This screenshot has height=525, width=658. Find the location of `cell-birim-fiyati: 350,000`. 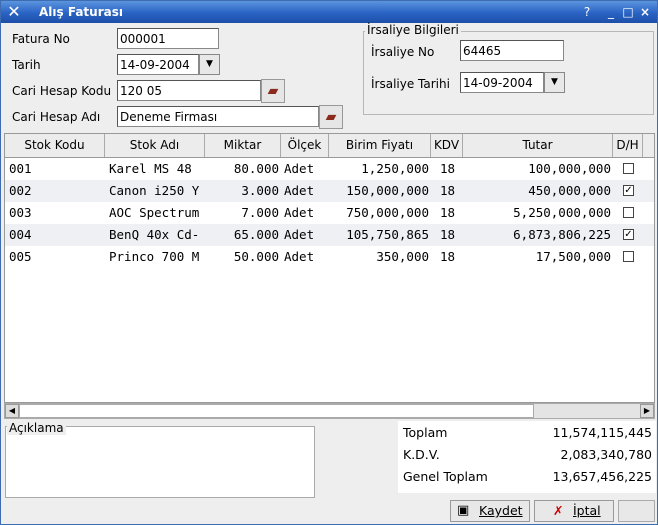

cell-birim-fiyati: 350,000 is located at coordinates (402, 256).